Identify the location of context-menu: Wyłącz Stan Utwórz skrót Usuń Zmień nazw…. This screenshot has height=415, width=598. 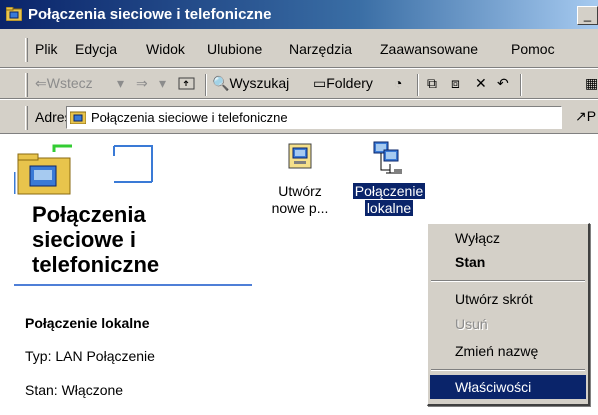
(508, 314).